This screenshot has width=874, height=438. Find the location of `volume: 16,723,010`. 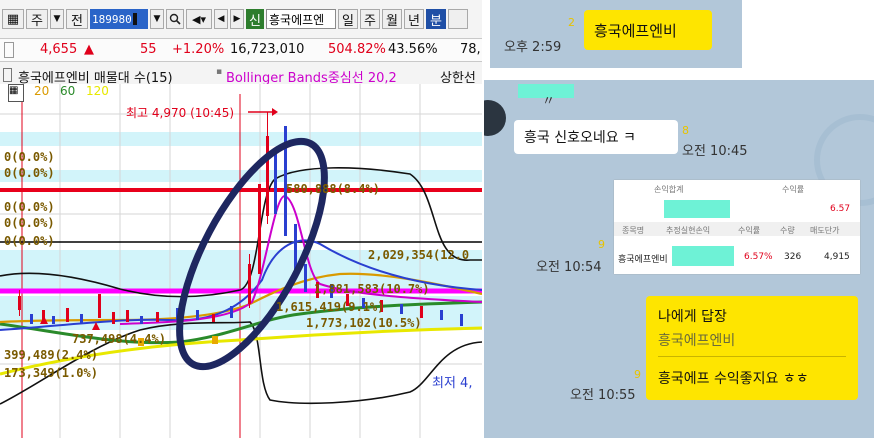

volume: 16,723,010 is located at coordinates (267, 49).